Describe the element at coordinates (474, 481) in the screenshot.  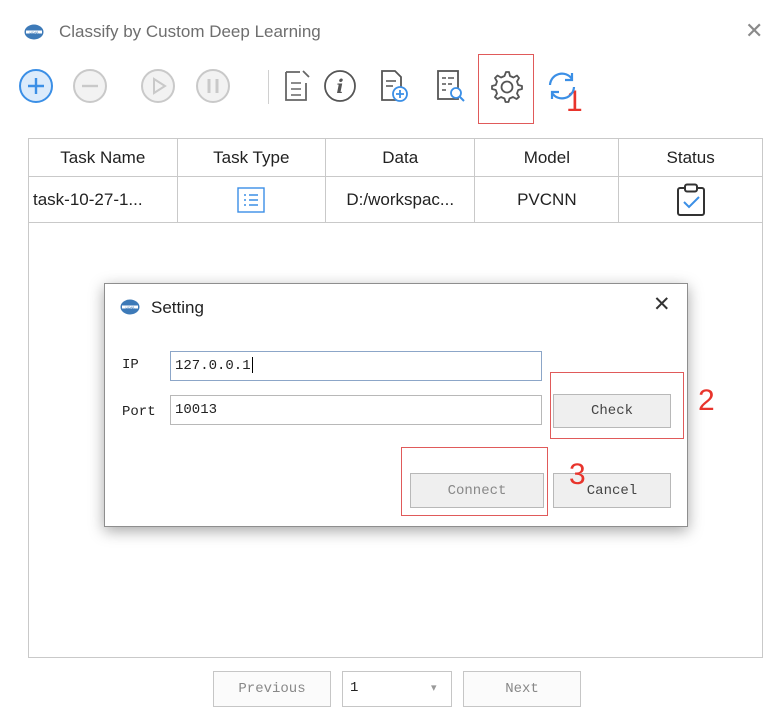
I see `connect-highlight-box` at that location.